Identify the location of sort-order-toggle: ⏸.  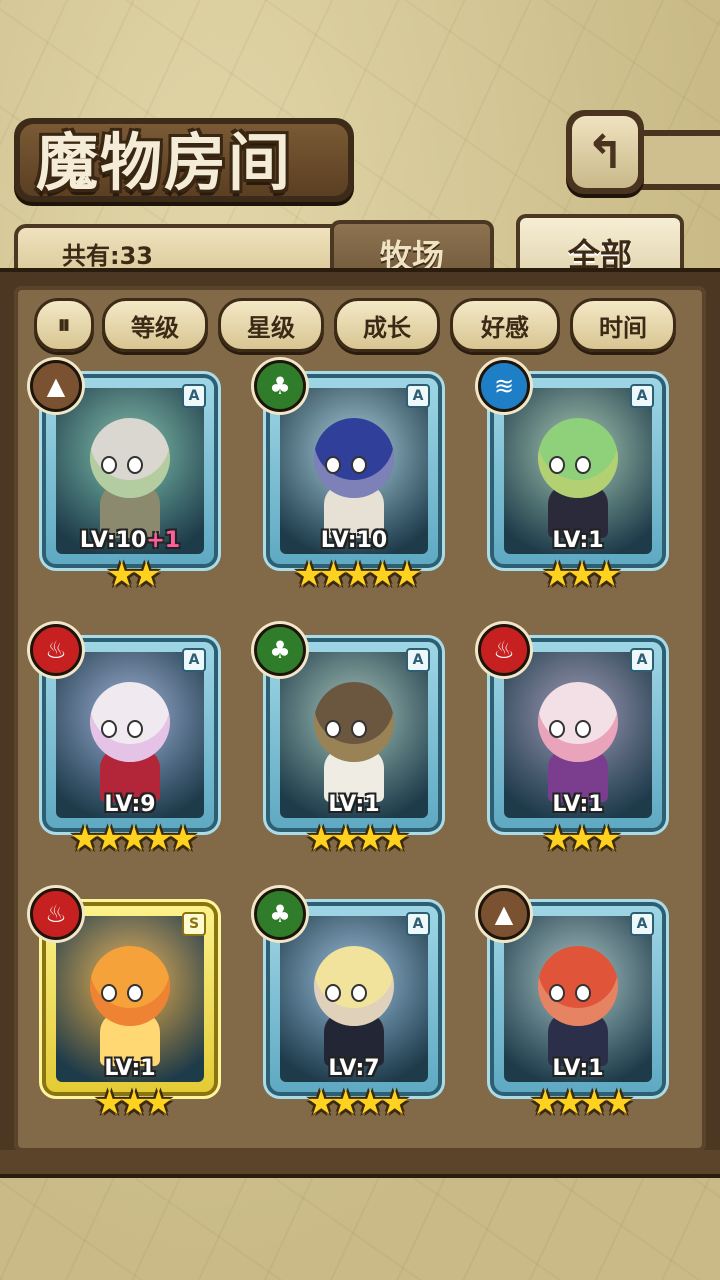
(64, 325).